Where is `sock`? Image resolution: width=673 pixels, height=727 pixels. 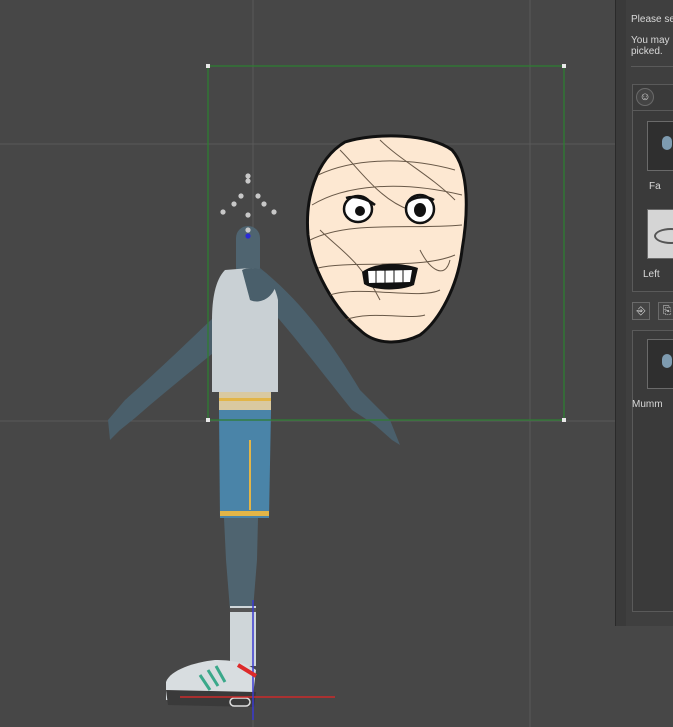 sock is located at coordinates (243, 636).